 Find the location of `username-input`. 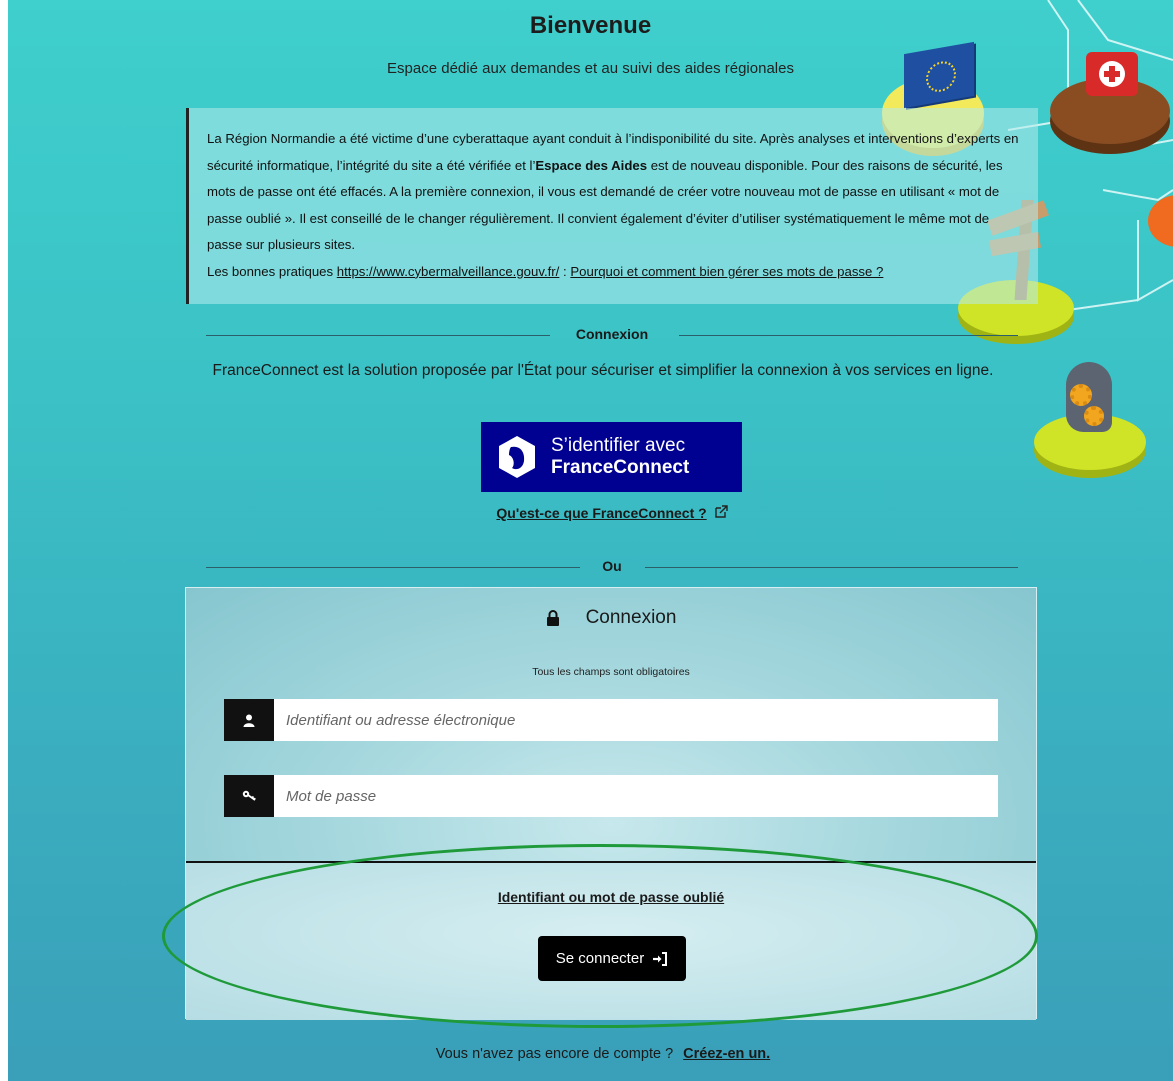

username-input is located at coordinates (636, 720).